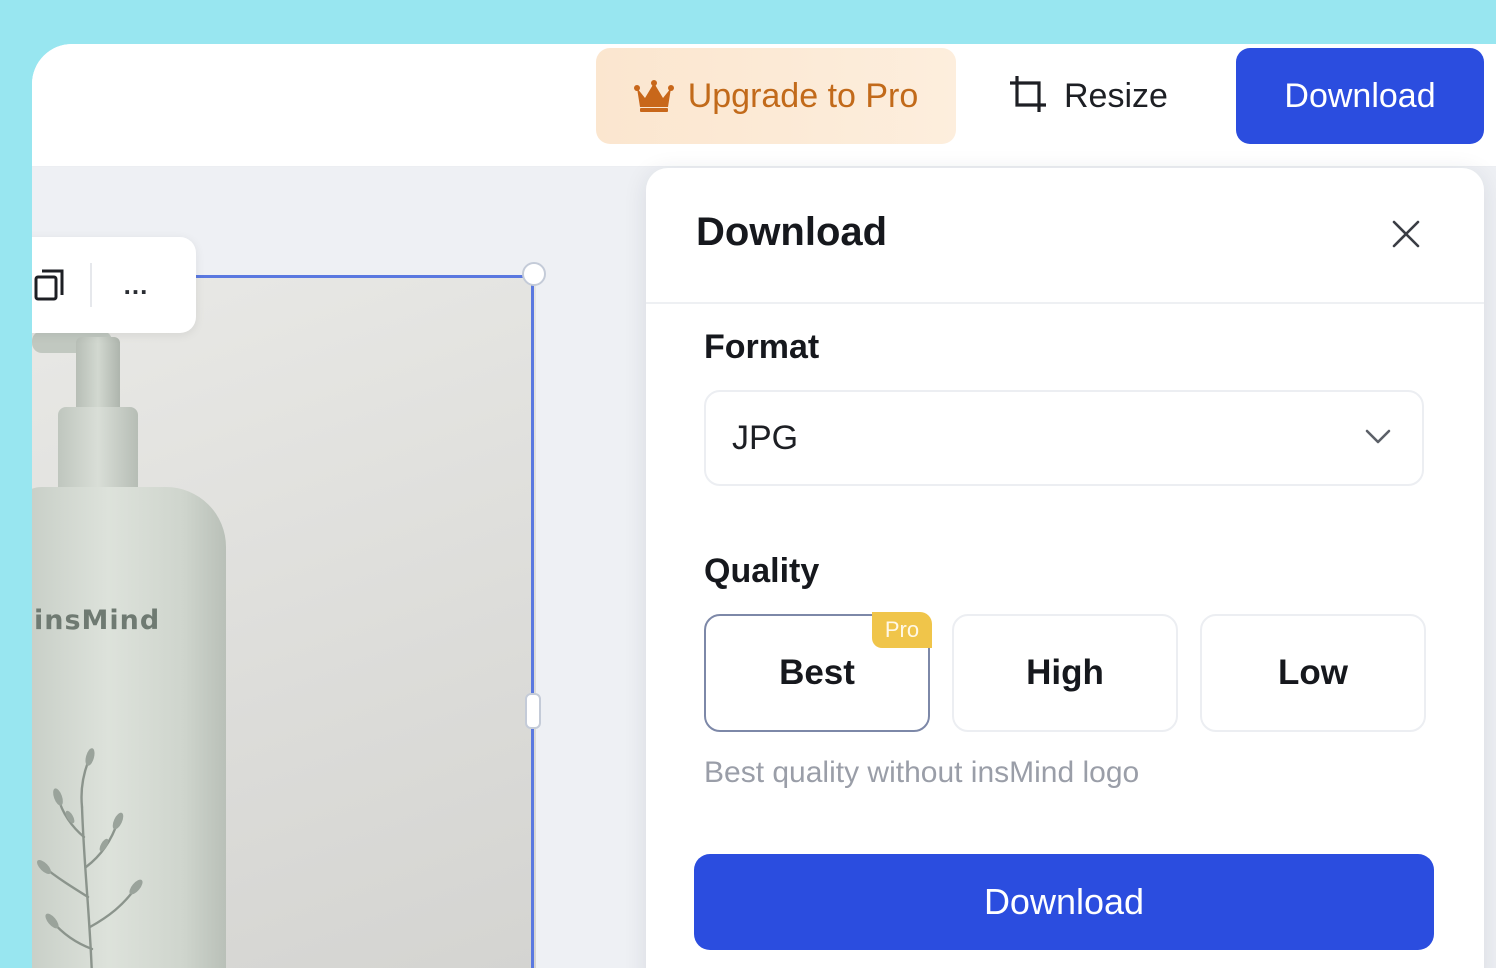 The height and width of the screenshot is (968, 1496). I want to click on quality-option-low: Low, so click(1313, 673).